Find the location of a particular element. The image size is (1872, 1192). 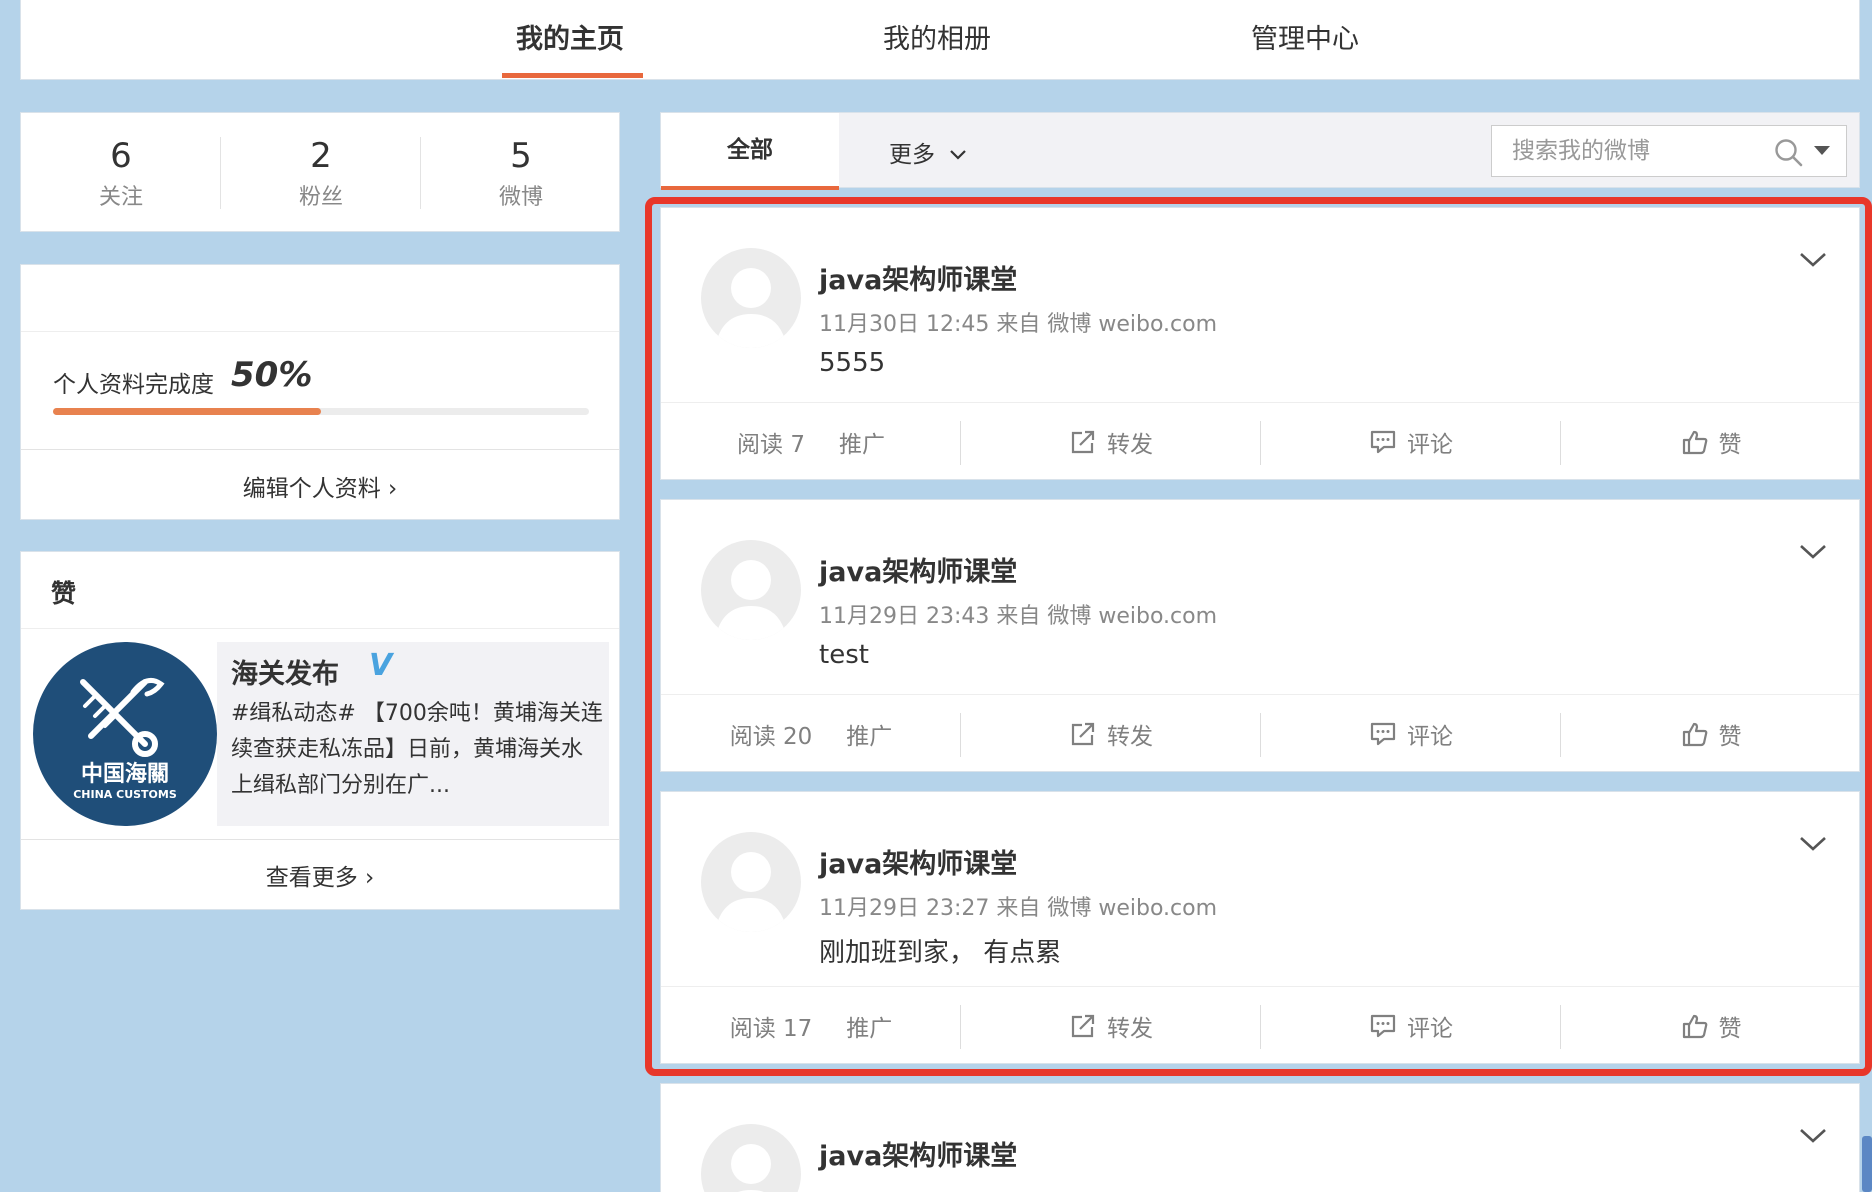

post-meta: 11月29日 23:43 来自 微博 weibo.com is located at coordinates (1018, 616).